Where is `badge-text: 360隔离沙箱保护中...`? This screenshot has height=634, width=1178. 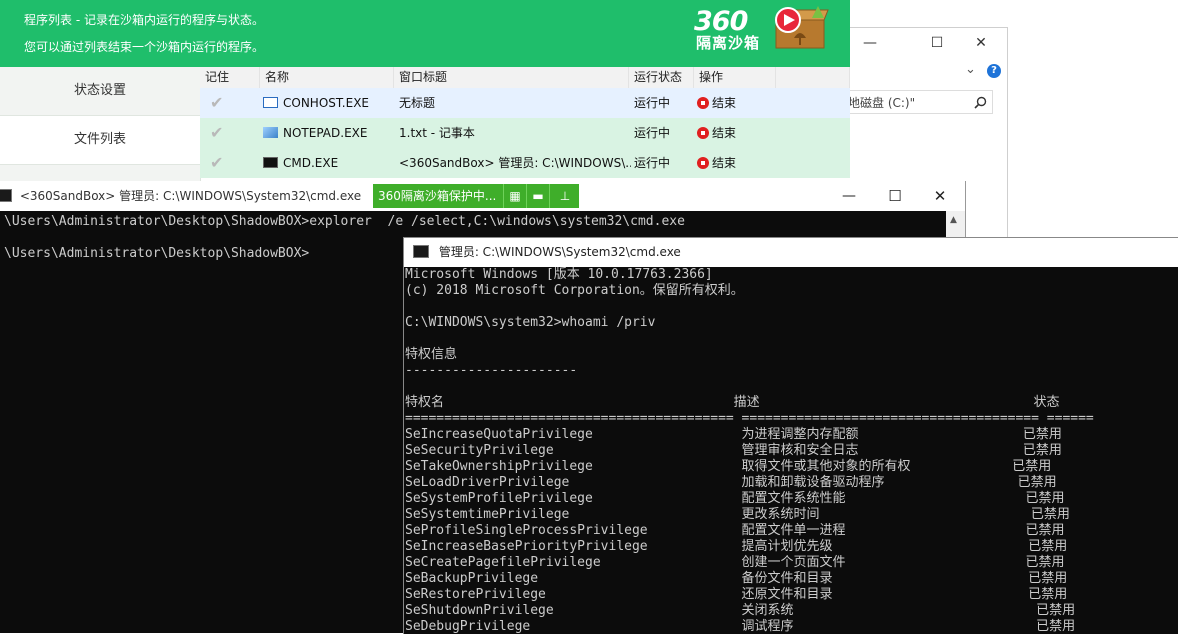 badge-text: 360隔离沙箱保护中... is located at coordinates (437, 196).